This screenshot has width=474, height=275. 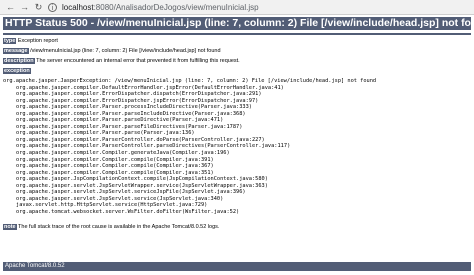 I want to click on server-footer: Apache Tomcat/8.0.52, so click(x=237, y=266).